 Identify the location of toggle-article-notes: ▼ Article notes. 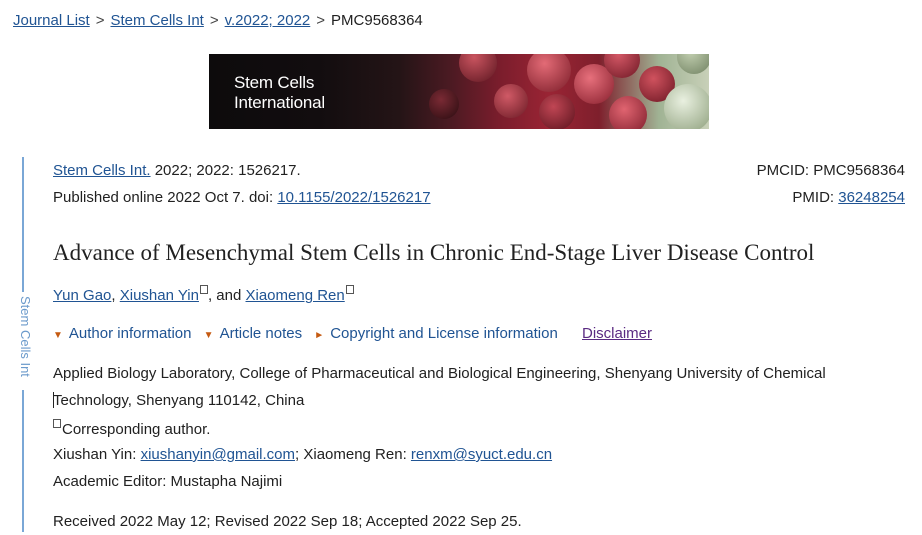
(253, 333).